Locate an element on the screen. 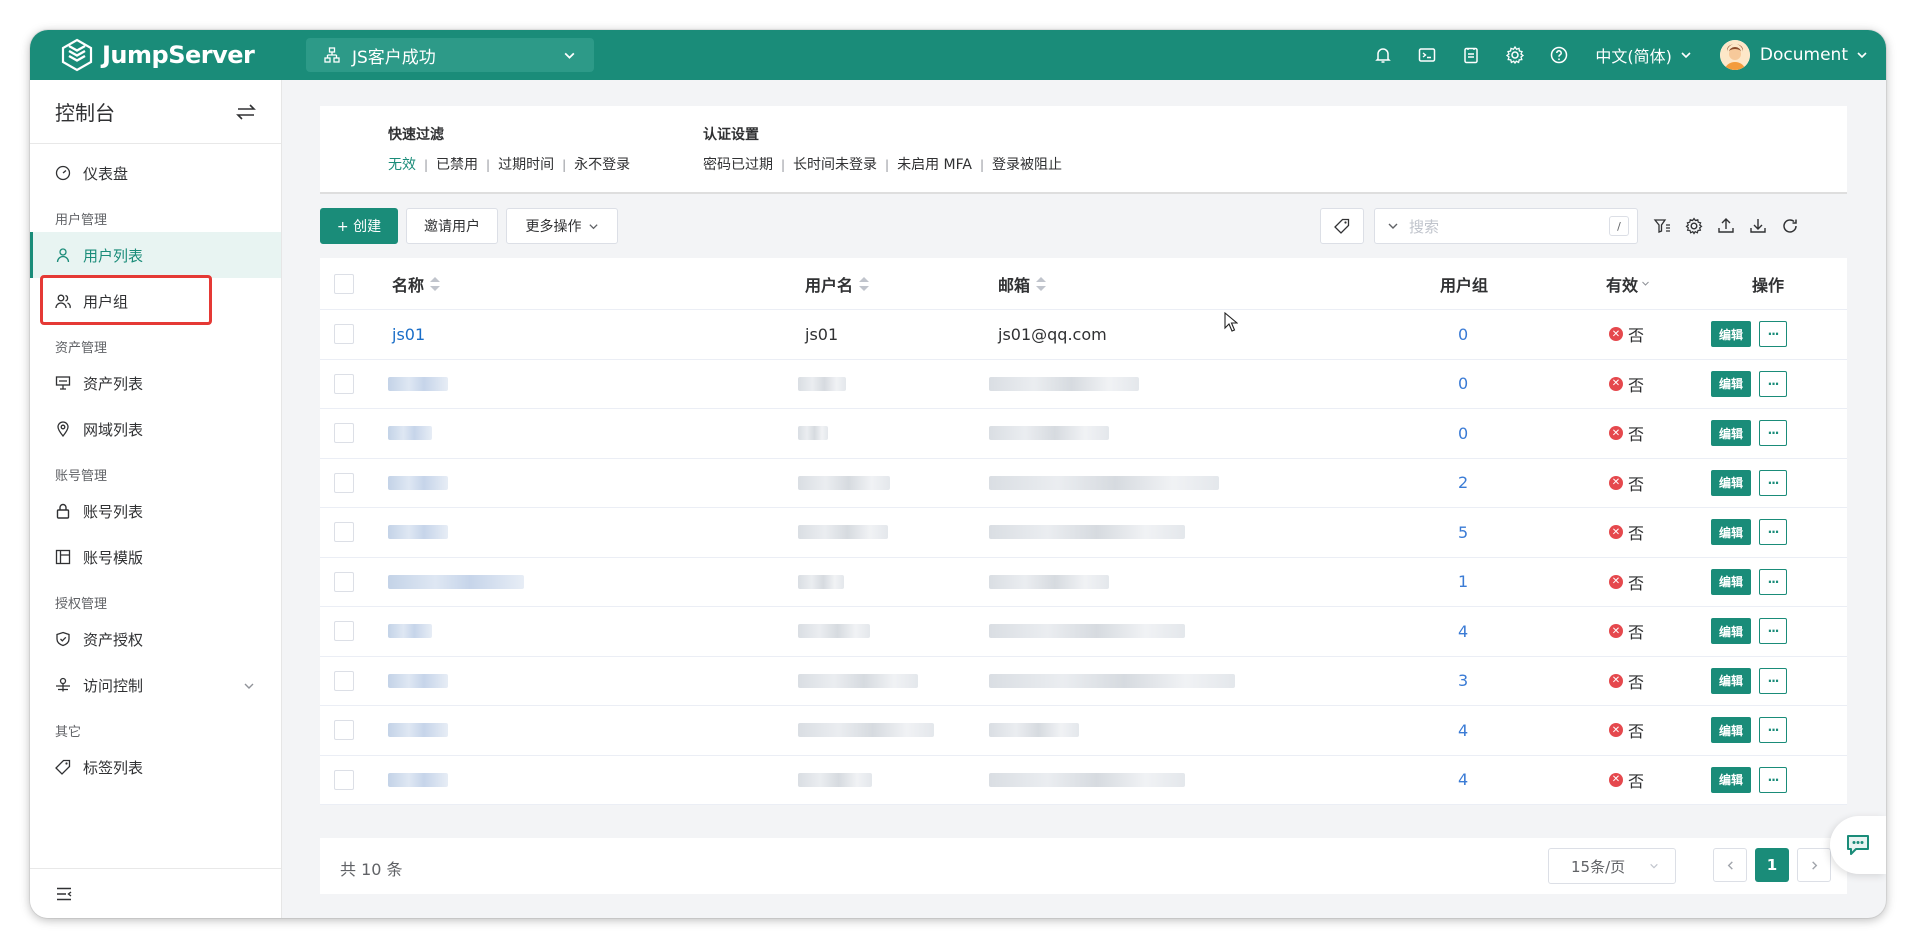 The height and width of the screenshot is (938, 1916). column-header-username: 用户名 is located at coordinates (837, 283).